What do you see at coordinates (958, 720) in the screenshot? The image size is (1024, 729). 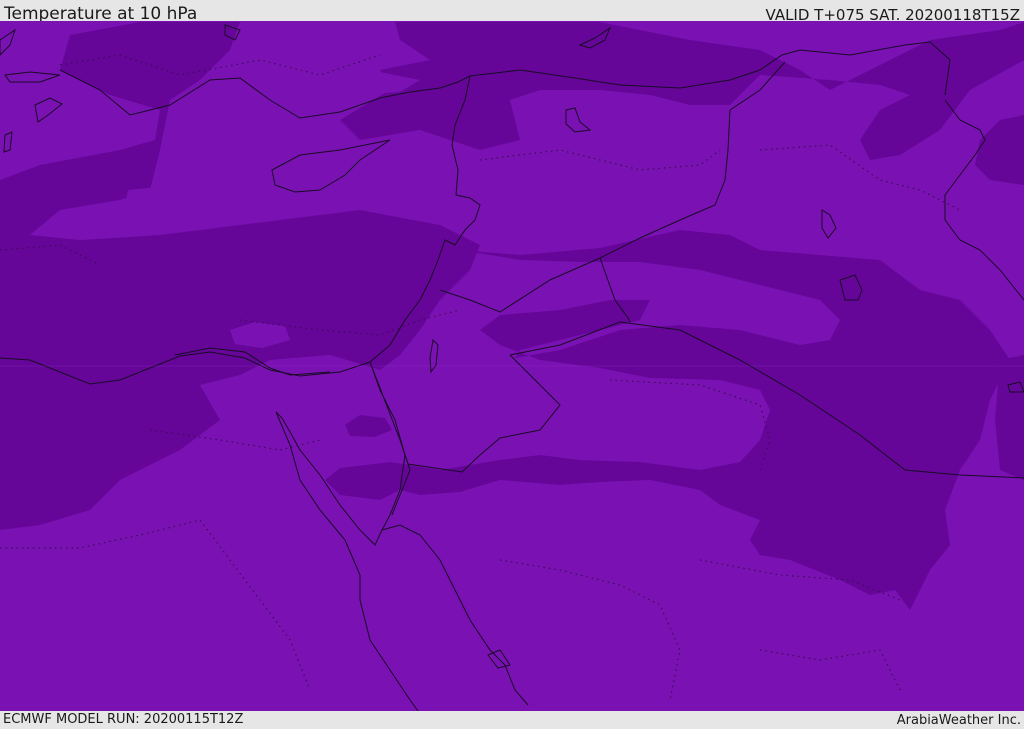 I see `credit-label: ArabiaWeather Inc.` at bounding box center [958, 720].